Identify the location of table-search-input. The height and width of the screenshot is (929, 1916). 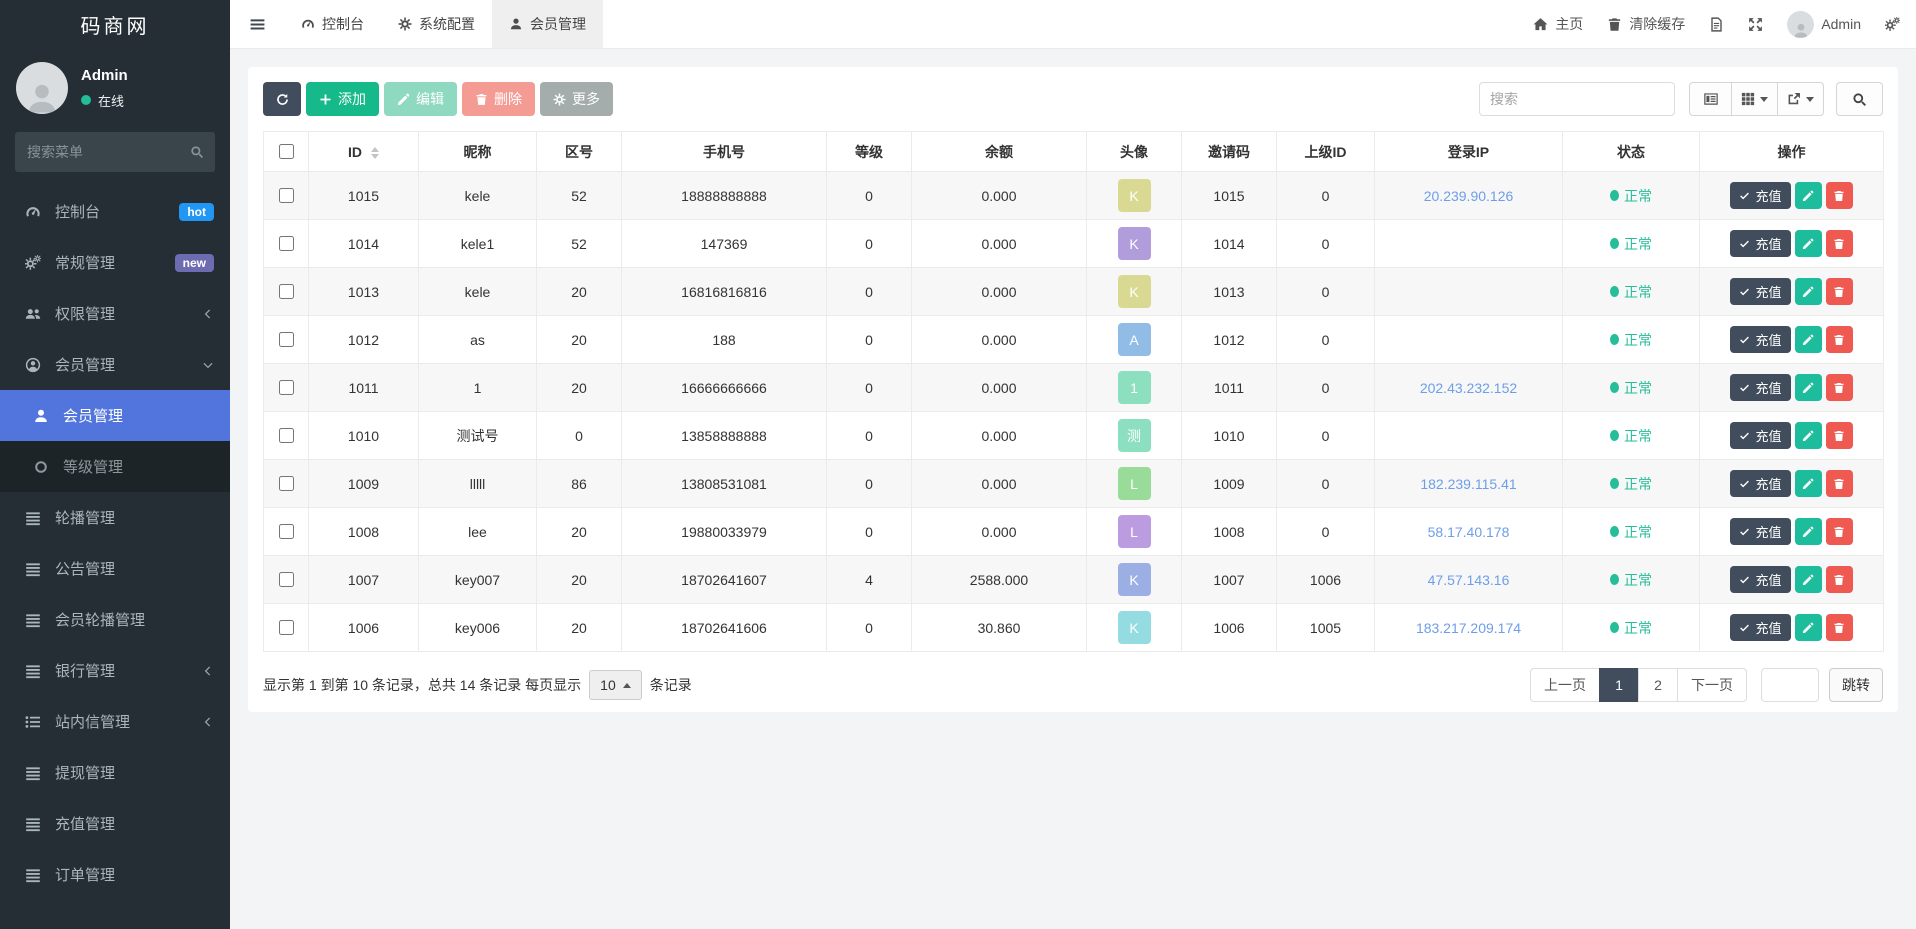
(1577, 99).